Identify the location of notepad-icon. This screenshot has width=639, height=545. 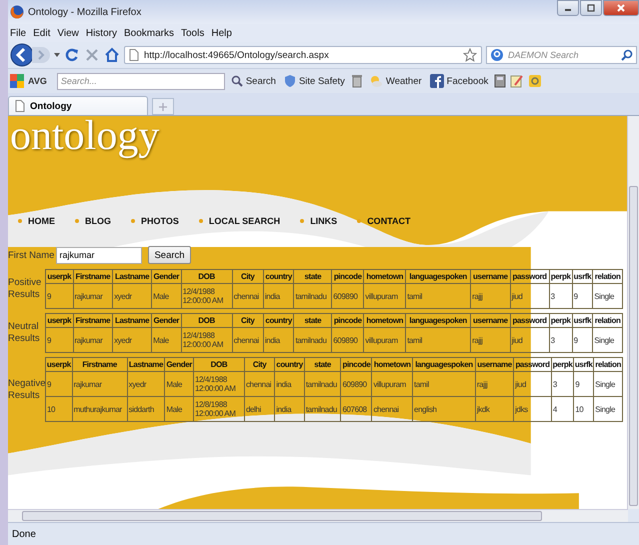
(517, 81).